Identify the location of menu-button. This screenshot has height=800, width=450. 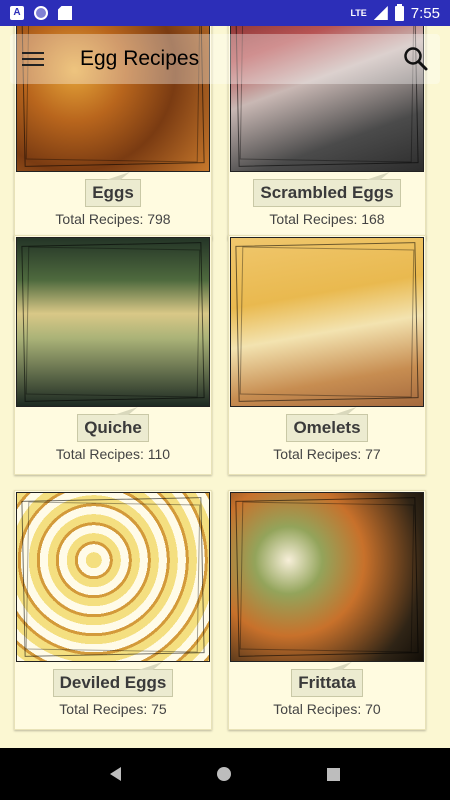
(33, 59).